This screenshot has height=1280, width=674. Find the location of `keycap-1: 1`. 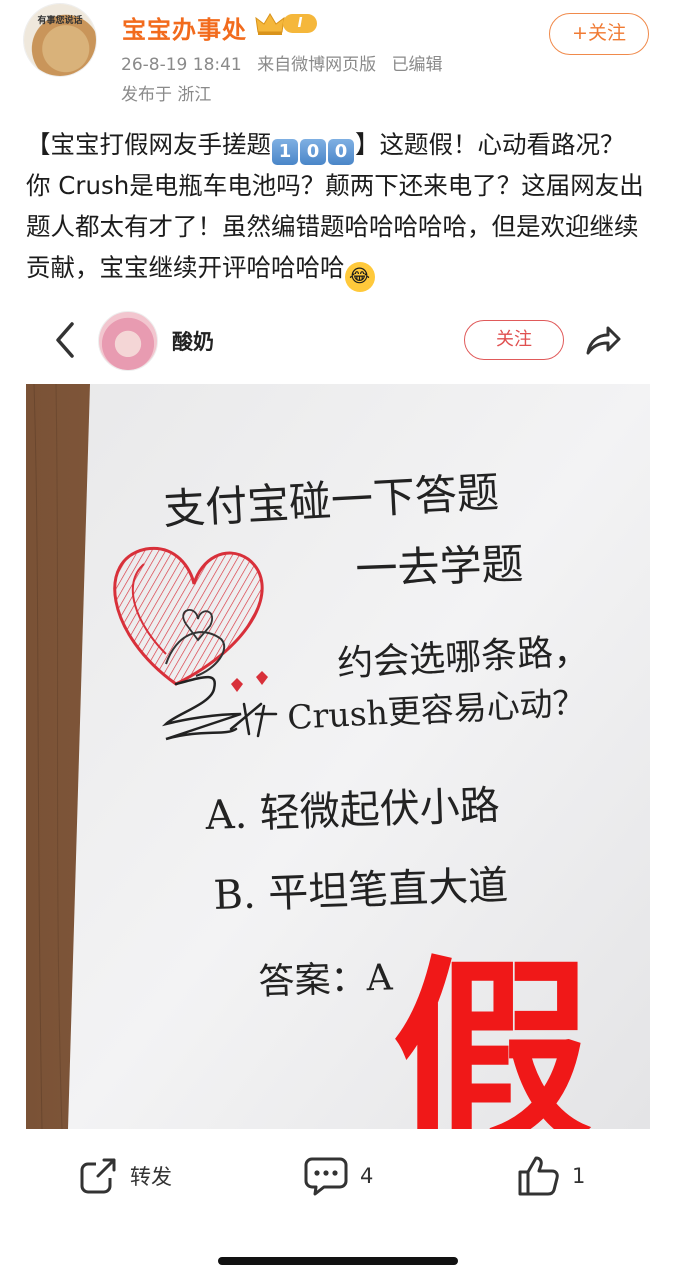

keycap-1: 1 is located at coordinates (285, 152).